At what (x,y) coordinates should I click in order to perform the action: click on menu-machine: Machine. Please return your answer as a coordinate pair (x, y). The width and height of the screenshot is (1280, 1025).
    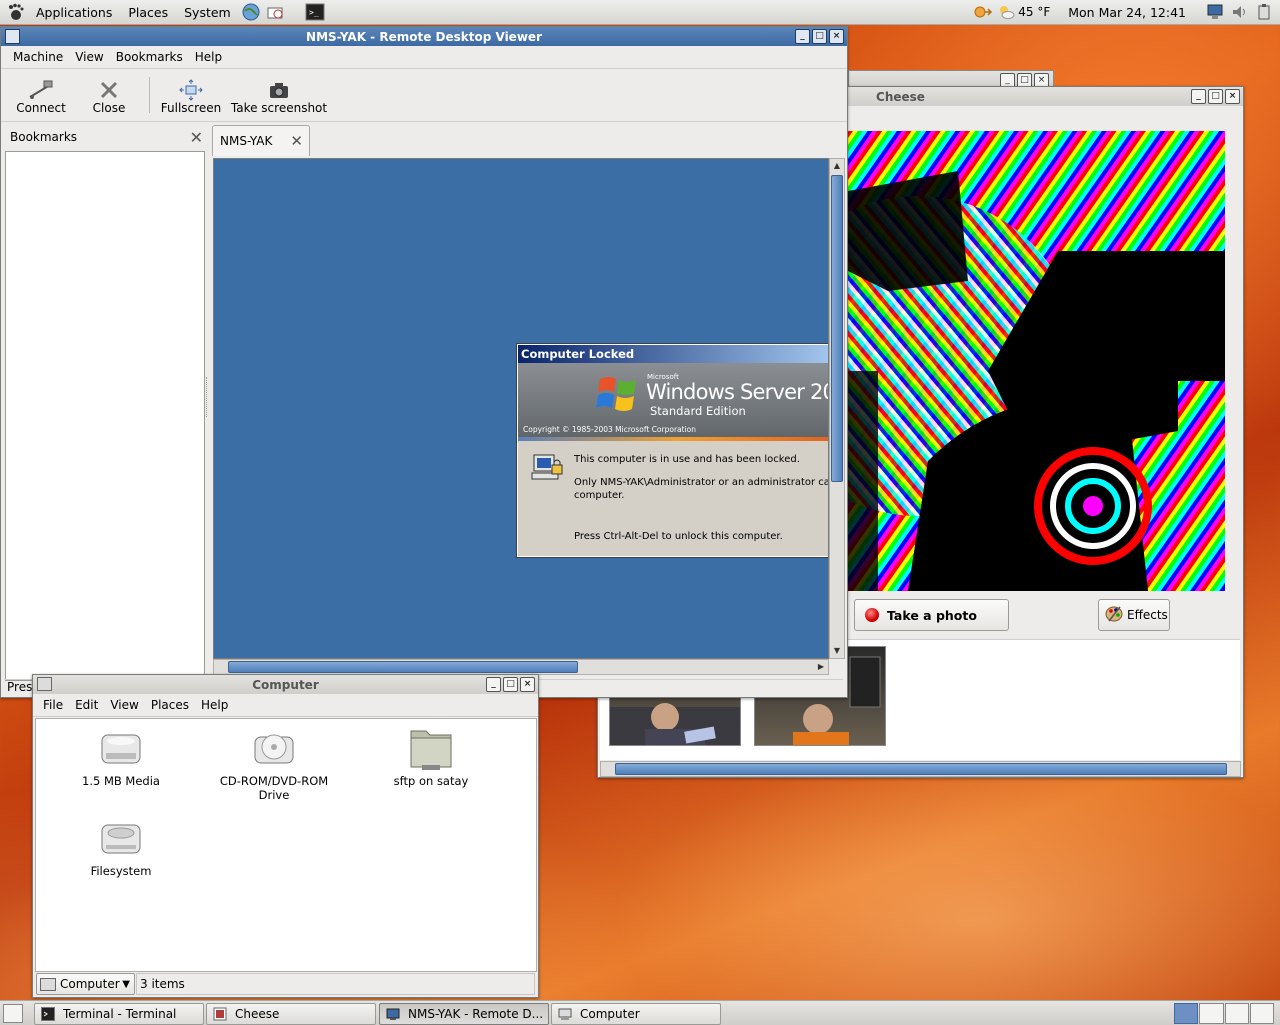
    Looking at the image, I should click on (38, 57).